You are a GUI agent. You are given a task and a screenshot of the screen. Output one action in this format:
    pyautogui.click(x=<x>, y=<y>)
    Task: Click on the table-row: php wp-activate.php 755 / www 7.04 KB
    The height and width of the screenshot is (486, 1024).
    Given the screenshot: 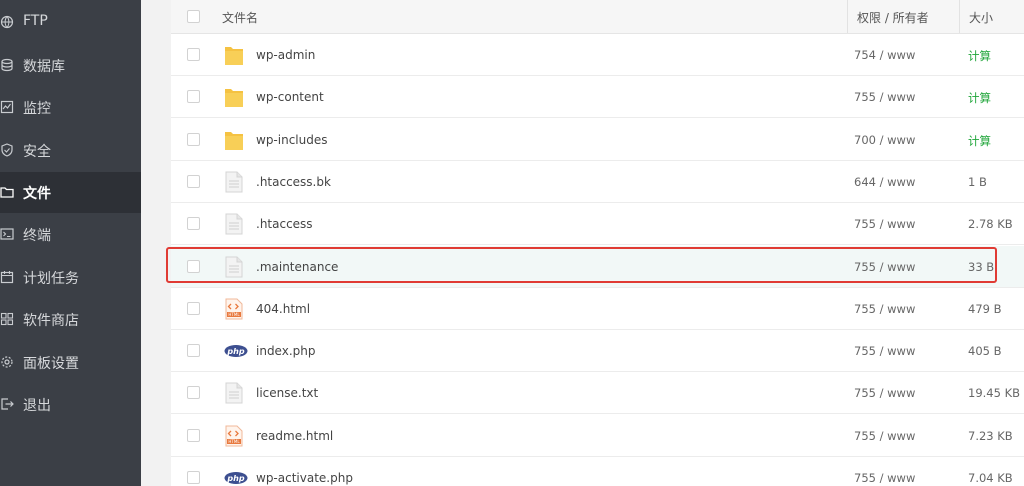 What is the action you would take?
    pyautogui.click(x=597, y=471)
    